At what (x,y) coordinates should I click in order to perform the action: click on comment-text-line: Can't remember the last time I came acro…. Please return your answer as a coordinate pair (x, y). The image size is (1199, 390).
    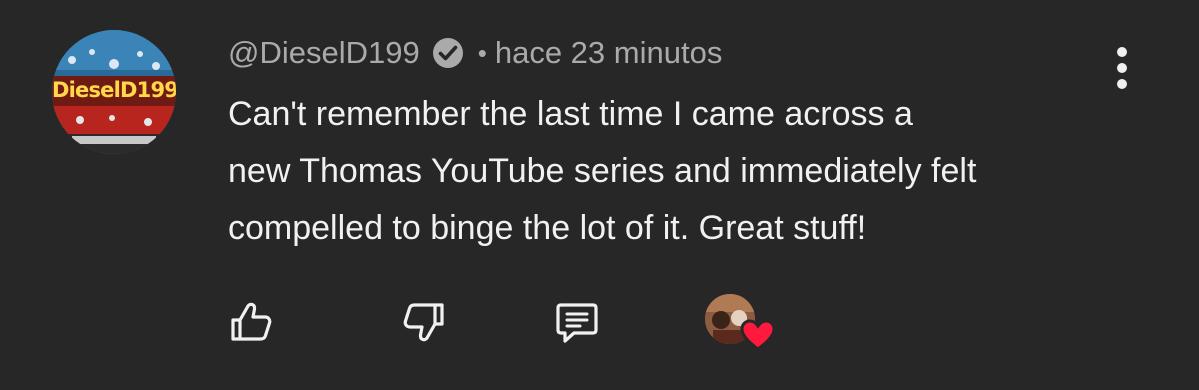
    Looking at the image, I should click on (570, 114).